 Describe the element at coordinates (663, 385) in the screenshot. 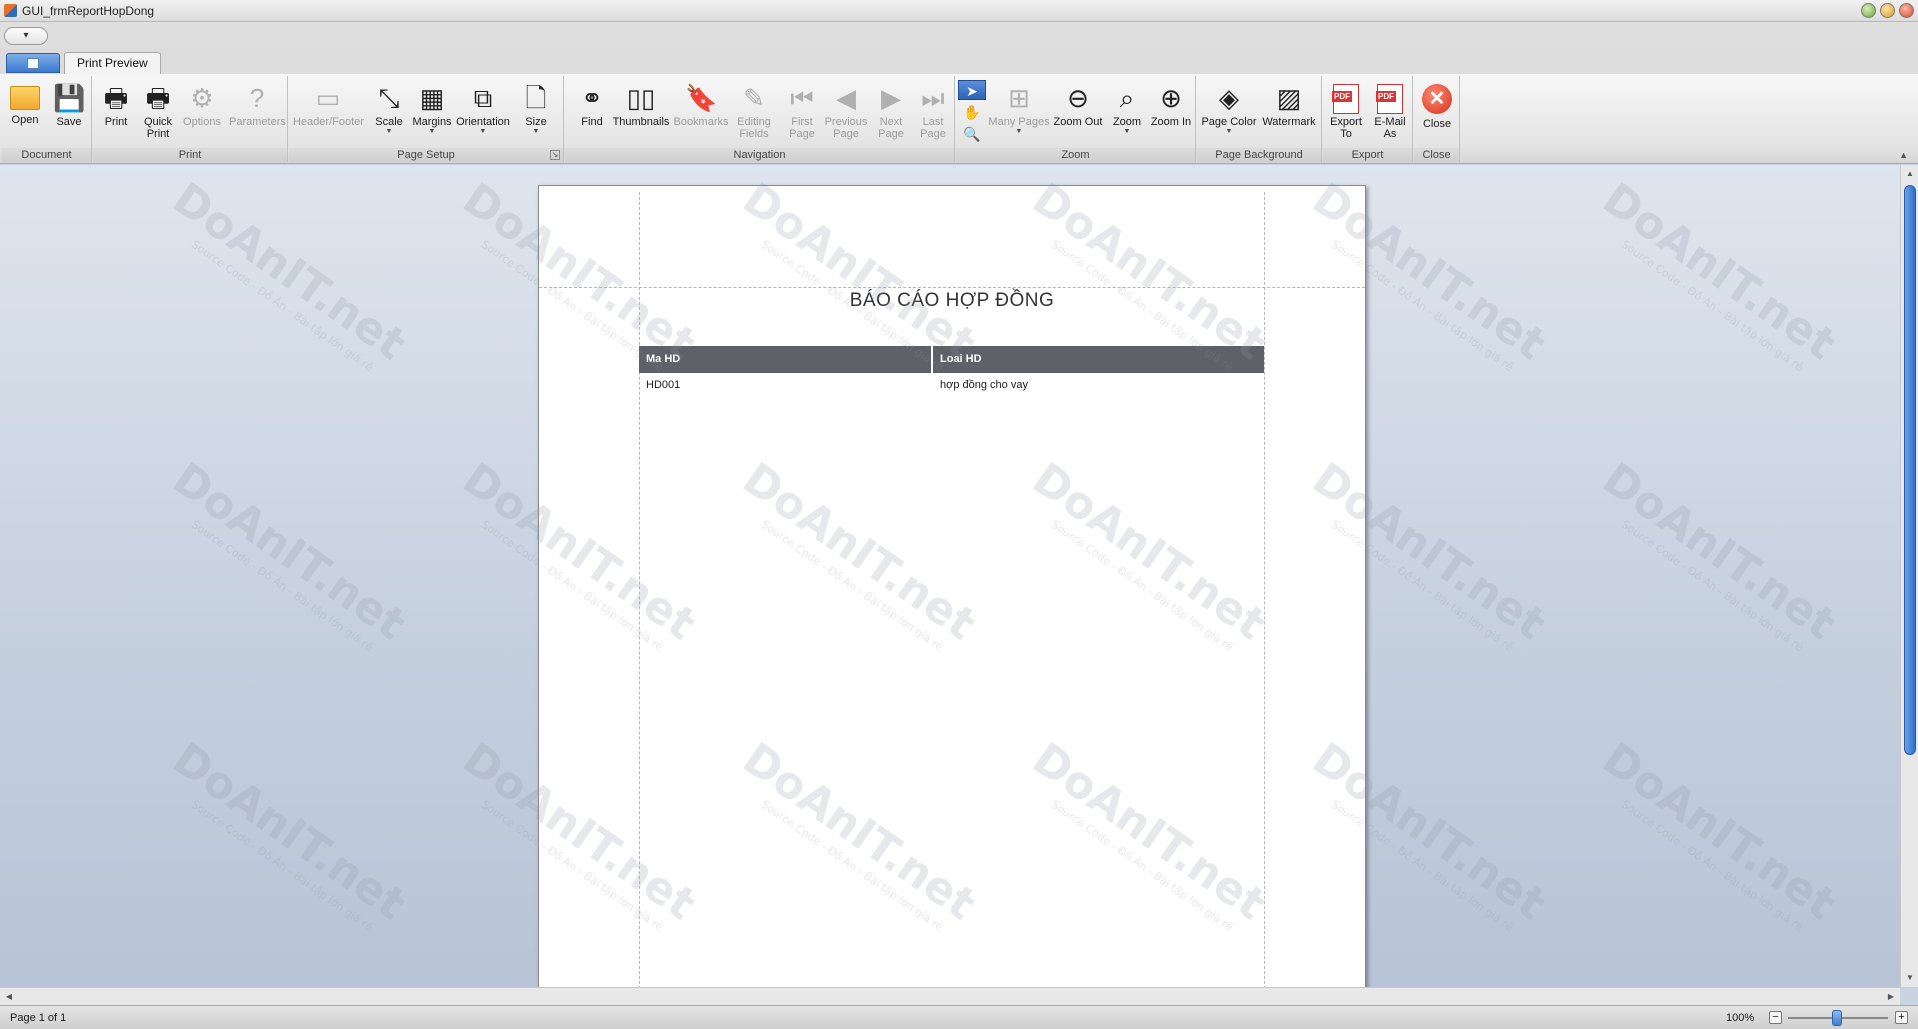

I see `cell-ma-hd: HD001` at that location.